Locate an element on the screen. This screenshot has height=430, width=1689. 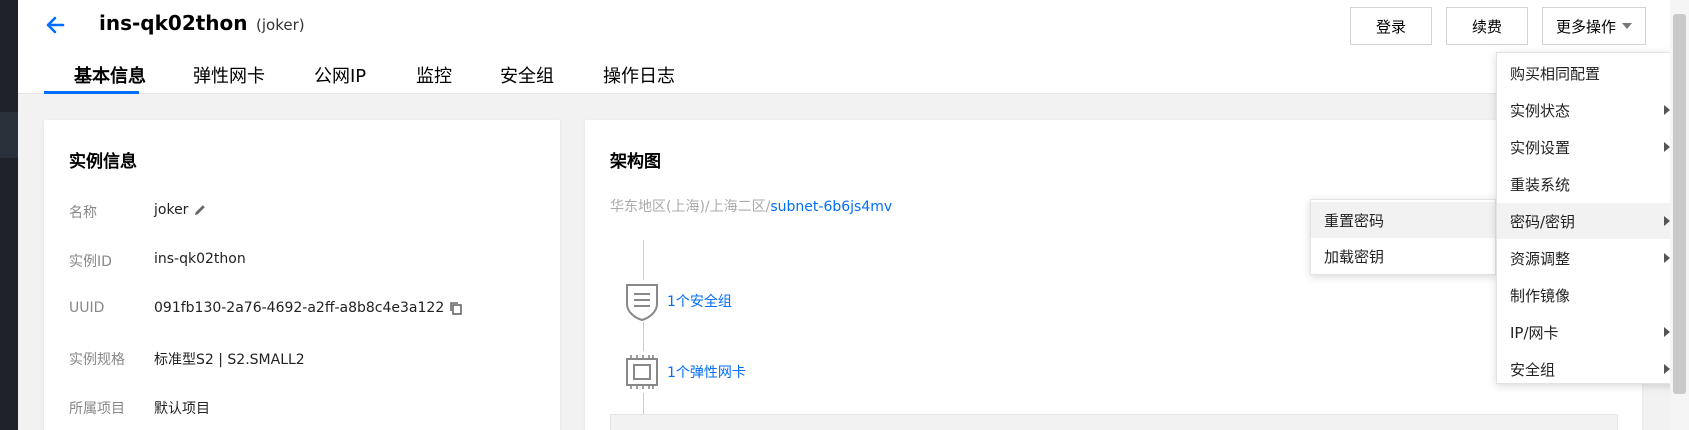
tab-basic-info: 基本信息 is located at coordinates (110, 78).